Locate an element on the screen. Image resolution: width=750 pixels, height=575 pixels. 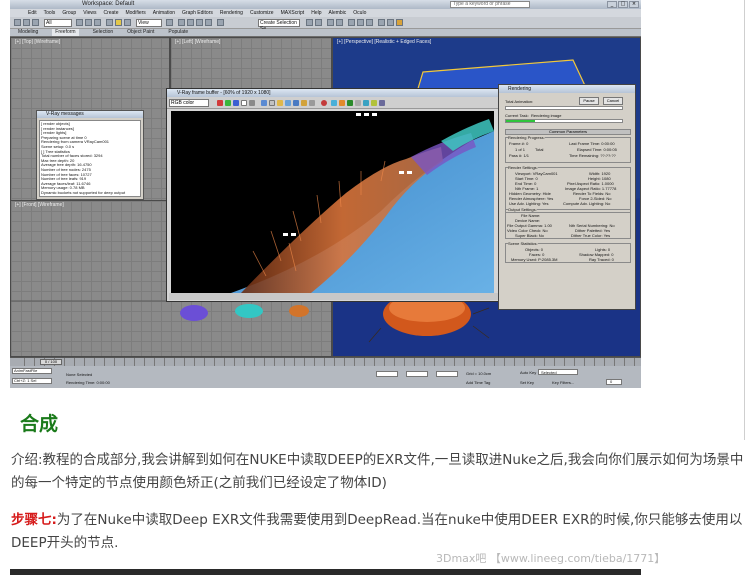
material-editor-icon is located at coordinates (369, 22).